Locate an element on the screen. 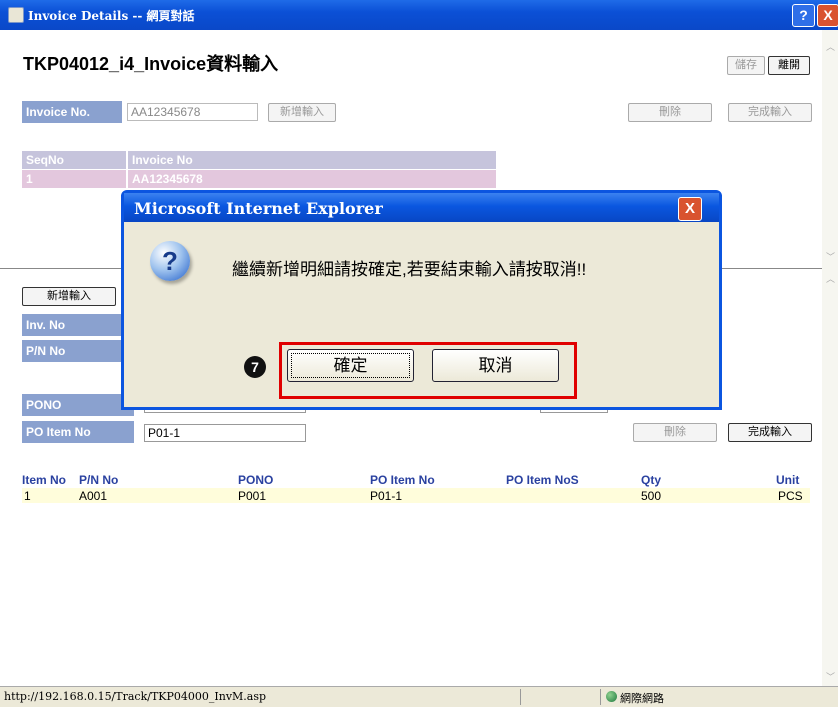  ok-button: 確定 is located at coordinates (350, 365).